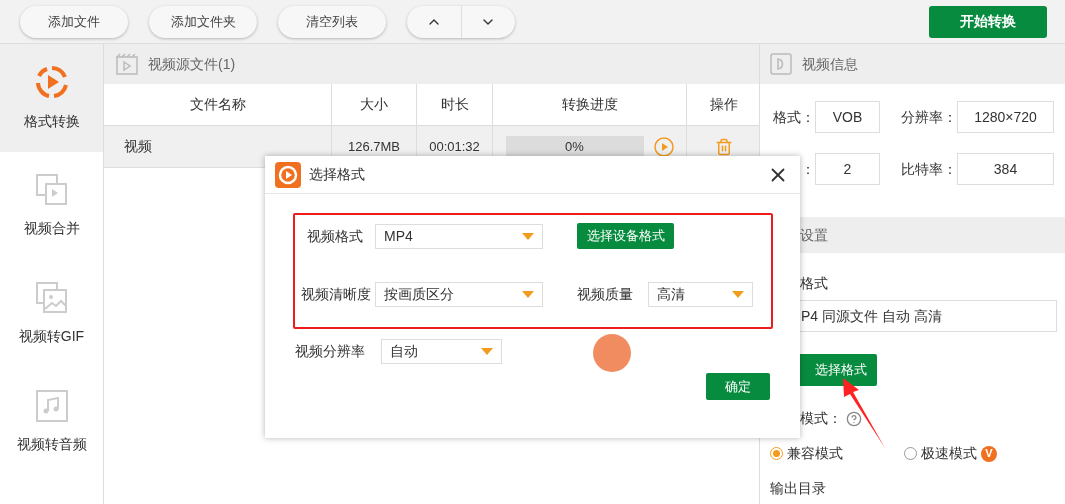 The image size is (1065, 504). What do you see at coordinates (989, 453) in the screenshot?
I see `vip-badge: V` at bounding box center [989, 453].